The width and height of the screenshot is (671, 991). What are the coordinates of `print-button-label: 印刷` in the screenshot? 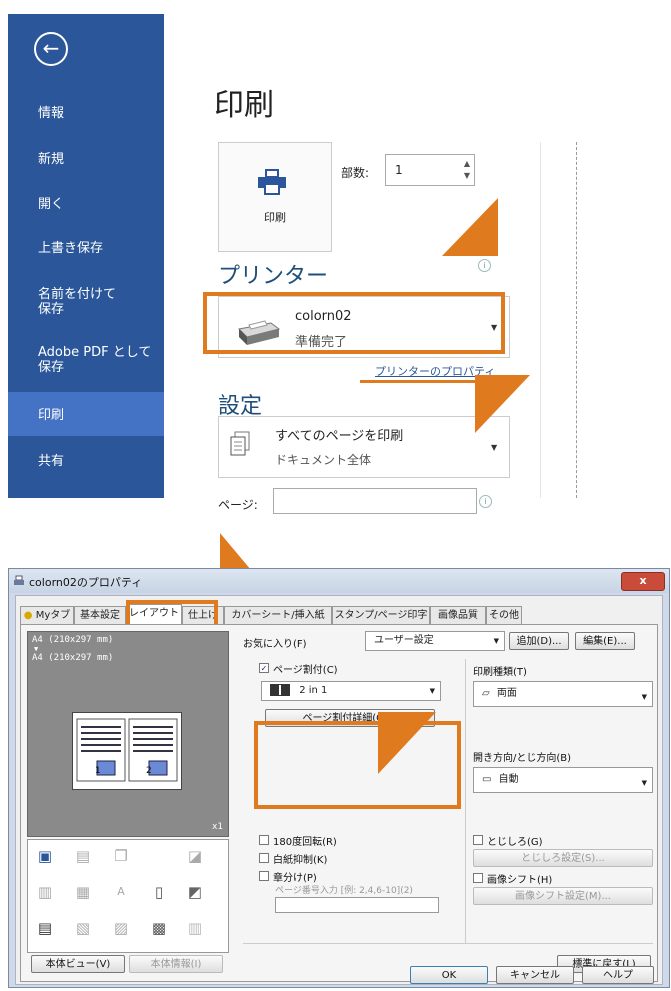 It's located at (275, 217).